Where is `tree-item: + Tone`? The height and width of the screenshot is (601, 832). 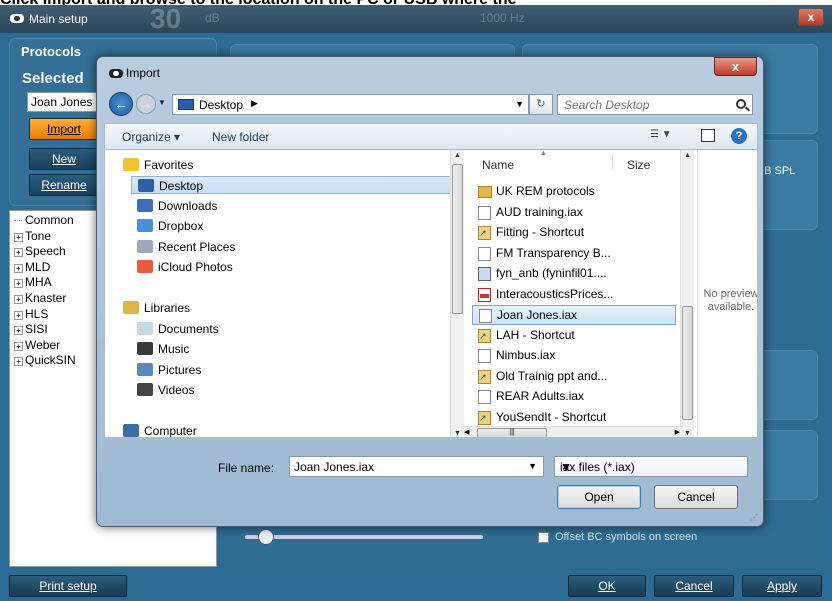 tree-item: + Tone is located at coordinates (32, 236).